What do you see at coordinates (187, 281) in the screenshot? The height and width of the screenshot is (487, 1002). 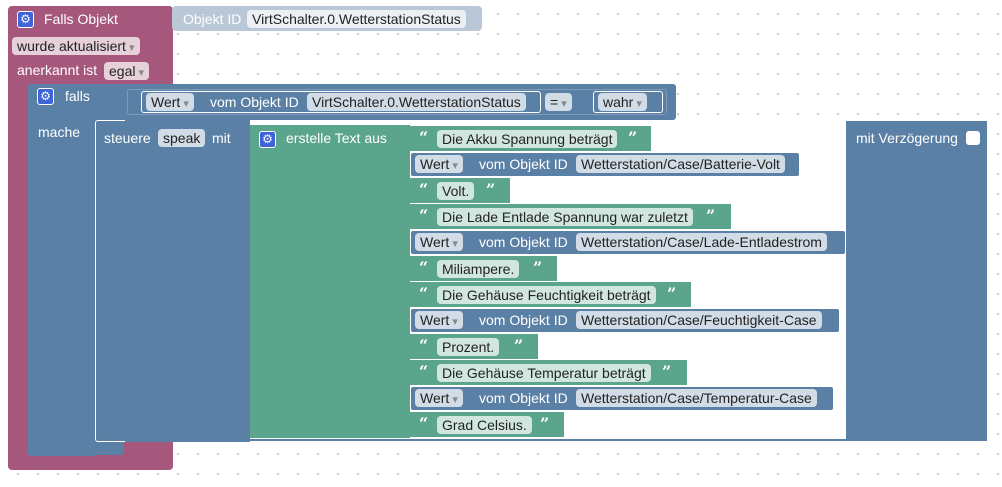 I see `control-block-inner` at bounding box center [187, 281].